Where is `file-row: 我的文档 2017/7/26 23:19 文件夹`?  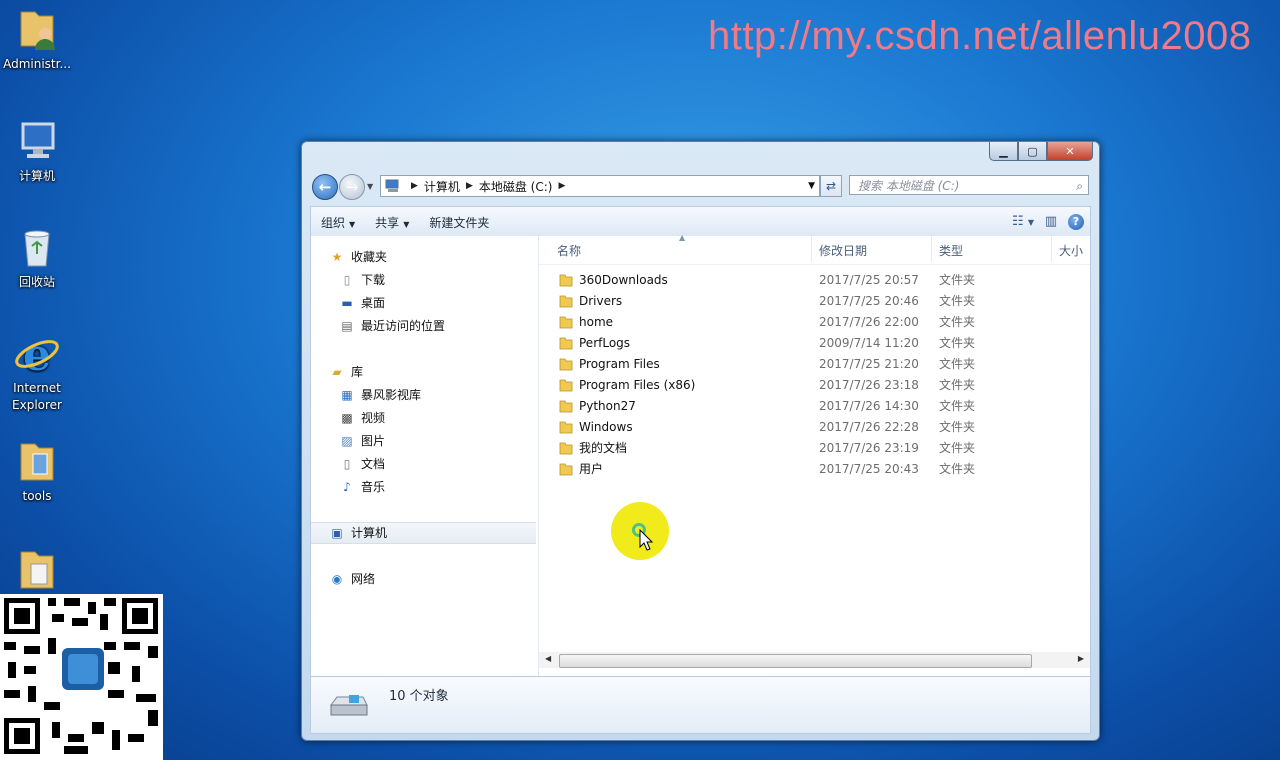
file-row: 我的文档 2017/7/26 23:19 文件夹 is located at coordinates (814, 448).